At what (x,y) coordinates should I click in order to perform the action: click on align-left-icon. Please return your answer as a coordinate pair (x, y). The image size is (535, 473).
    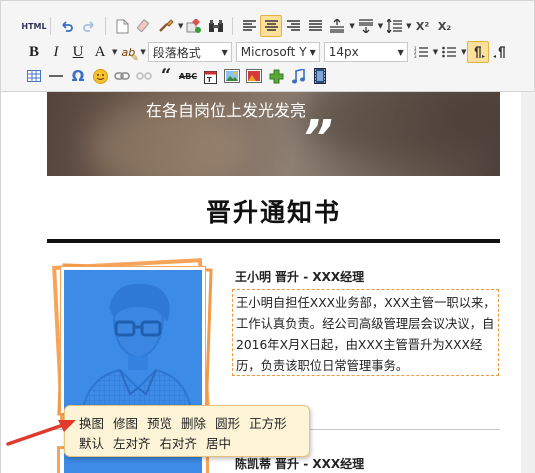
    Looking at the image, I should click on (249, 26).